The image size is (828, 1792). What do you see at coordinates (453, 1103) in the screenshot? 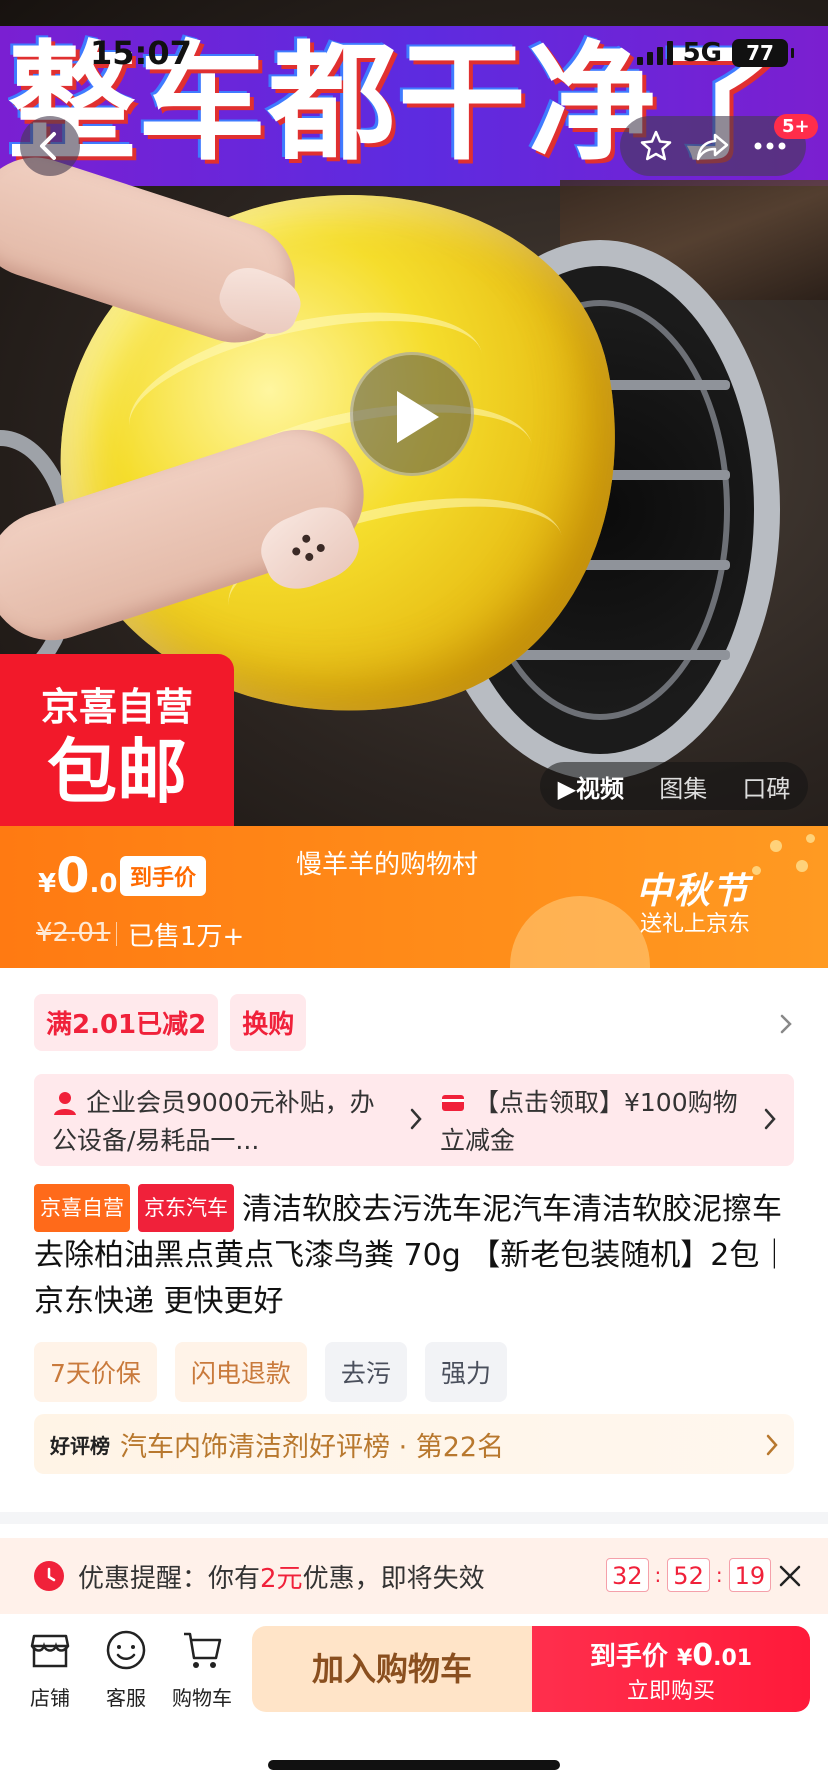
I see `card-icon` at bounding box center [453, 1103].